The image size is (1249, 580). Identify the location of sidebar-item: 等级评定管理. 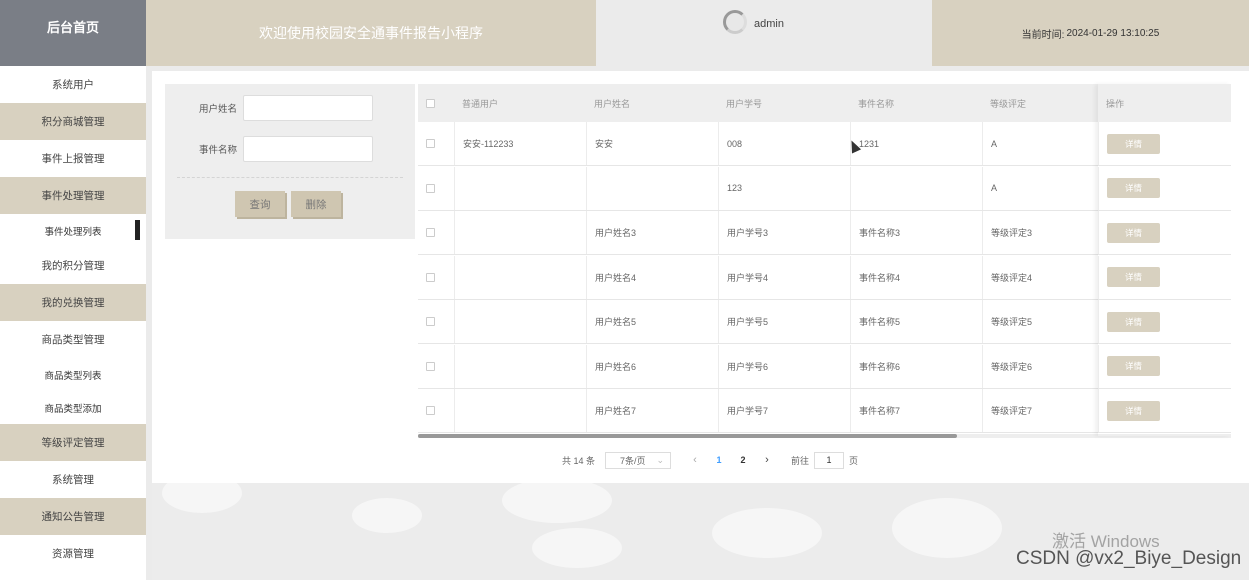
(73, 442).